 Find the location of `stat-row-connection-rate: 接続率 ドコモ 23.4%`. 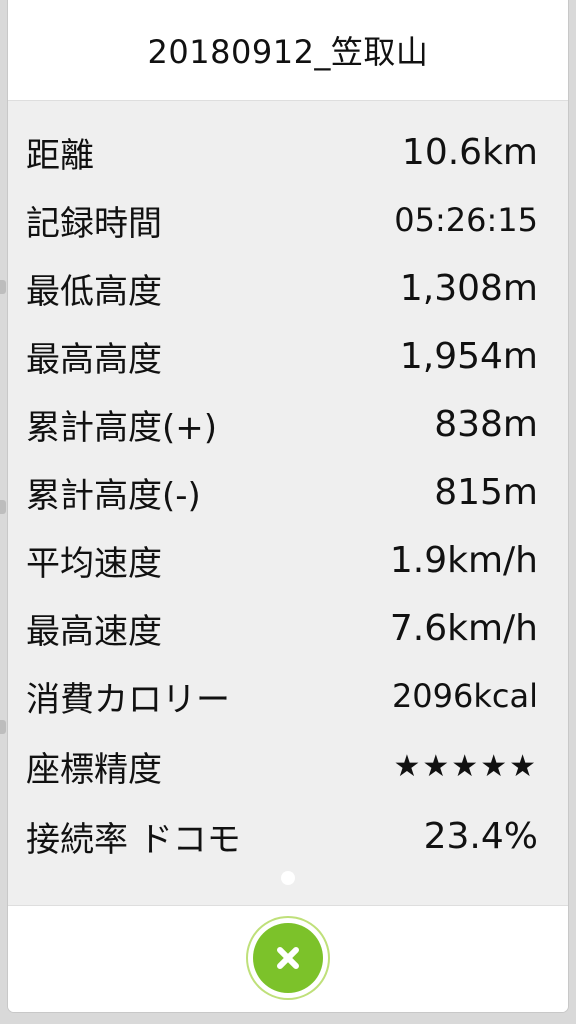

stat-row-connection-rate: 接続率 ドコモ 23.4% is located at coordinates (282, 836).